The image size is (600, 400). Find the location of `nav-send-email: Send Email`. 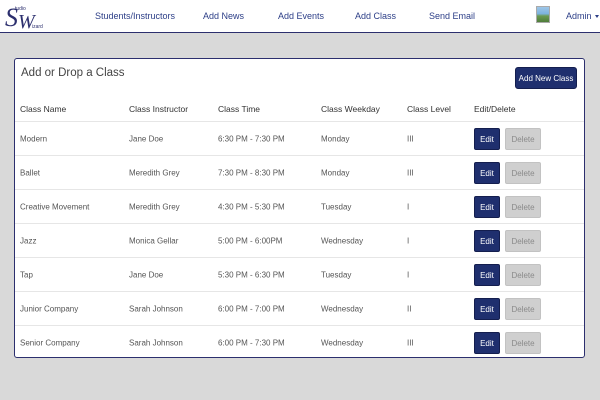

nav-send-email: Send Email is located at coordinates (452, 16).